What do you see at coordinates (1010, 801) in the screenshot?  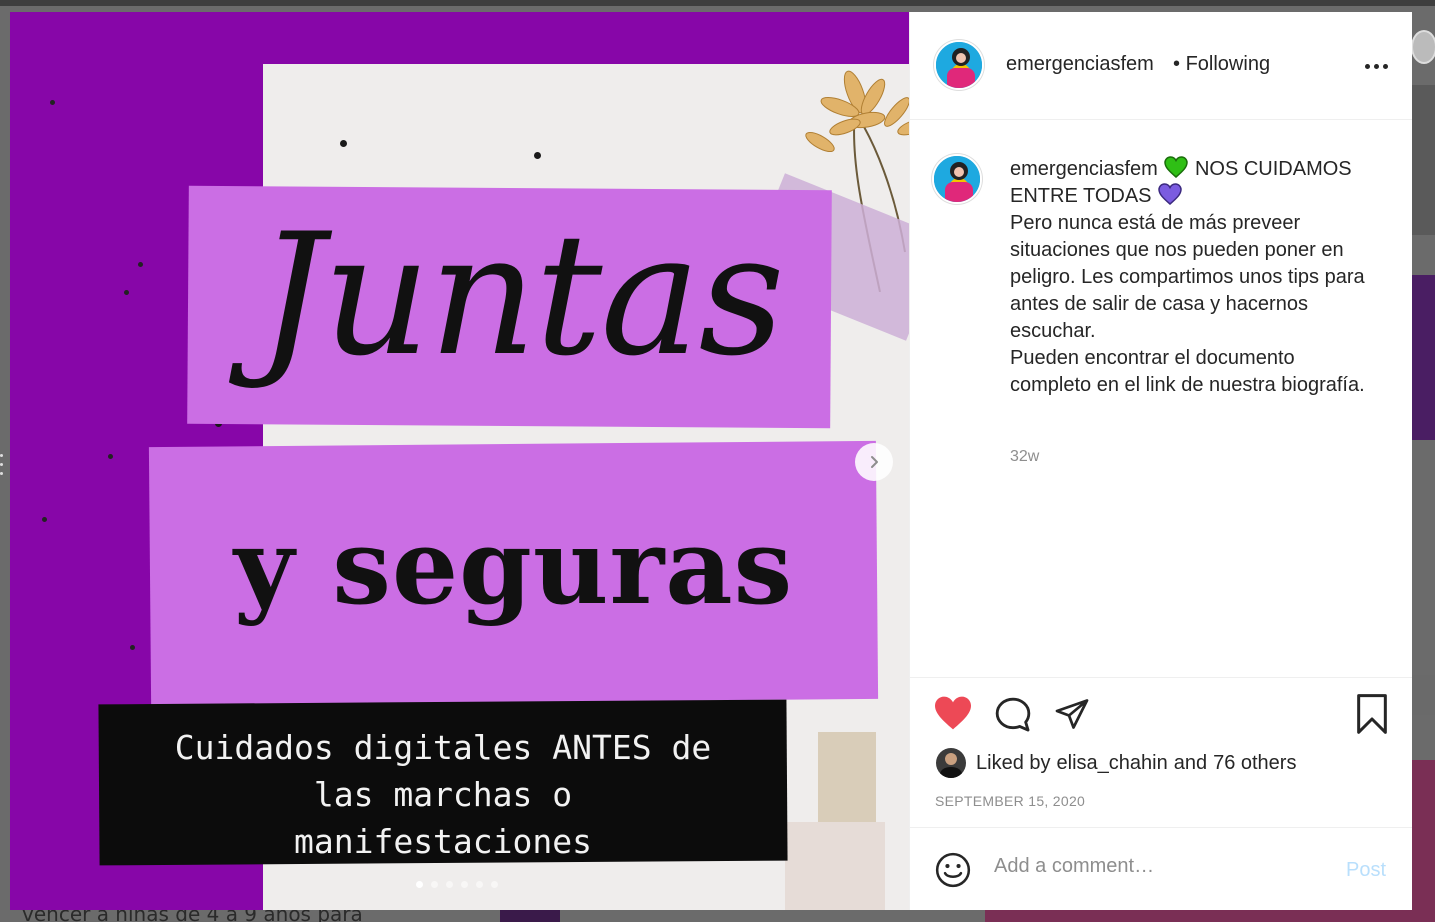 I see `post-date: SEPTEMBER 15, 2020` at bounding box center [1010, 801].